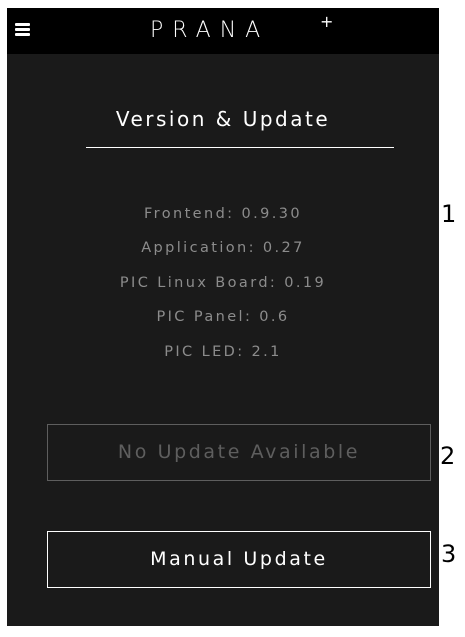  Describe the element at coordinates (448, 456) in the screenshot. I see `callout-2: 2` at that location.